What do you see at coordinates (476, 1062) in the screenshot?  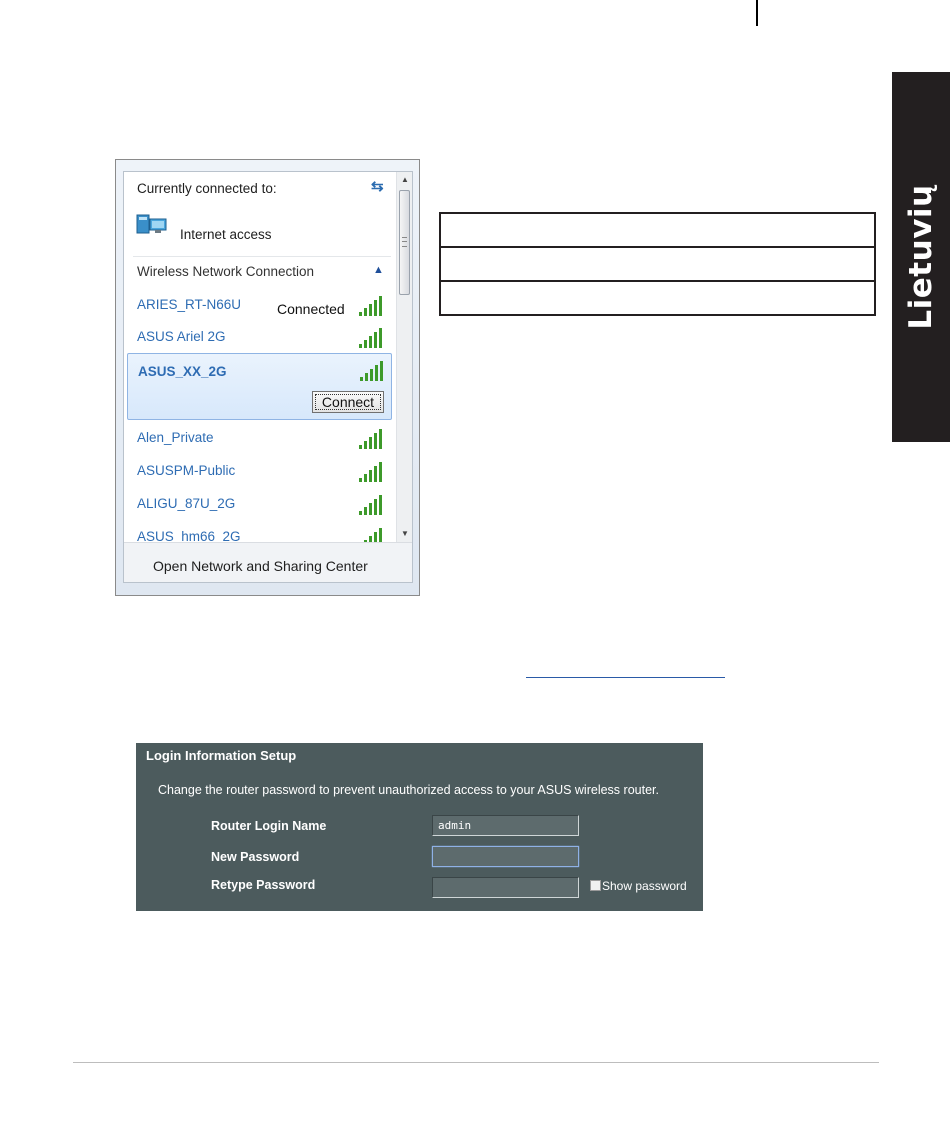 I see `bottom-rule` at bounding box center [476, 1062].